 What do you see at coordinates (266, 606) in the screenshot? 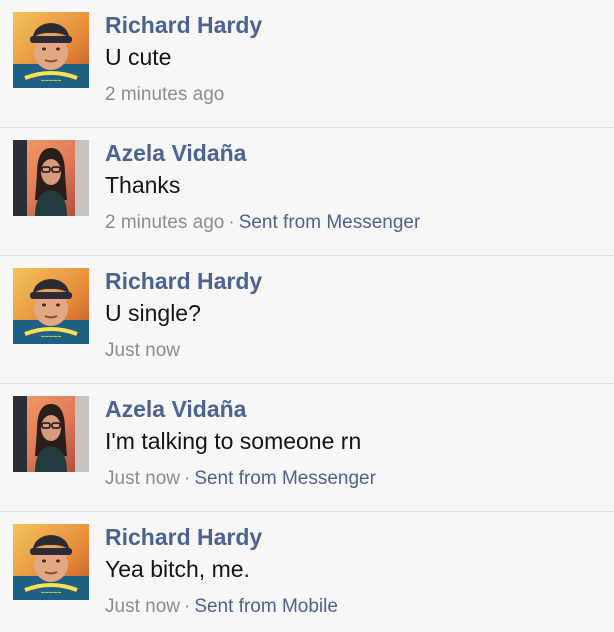
I see `source-link: Sent from Mobile` at bounding box center [266, 606].